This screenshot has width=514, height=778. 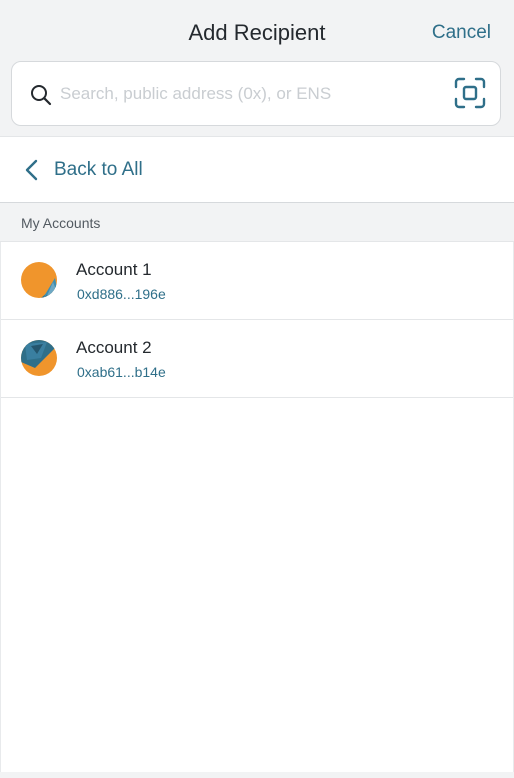 What do you see at coordinates (121, 294) in the screenshot?
I see `account-address: 0xd886...196e` at bounding box center [121, 294].